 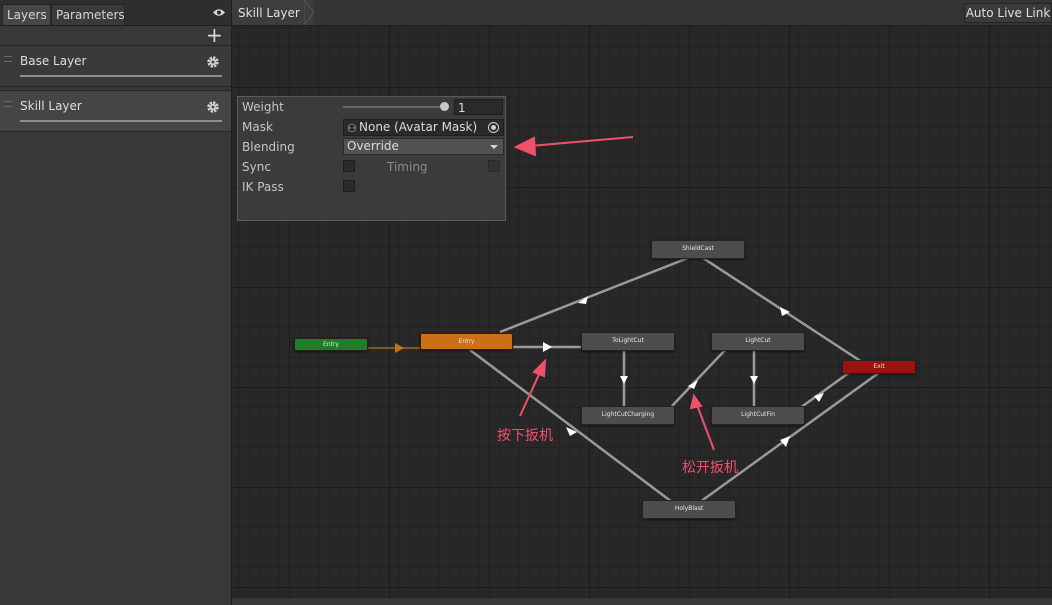 I want to click on weight-slider-track, so click(x=393, y=107).